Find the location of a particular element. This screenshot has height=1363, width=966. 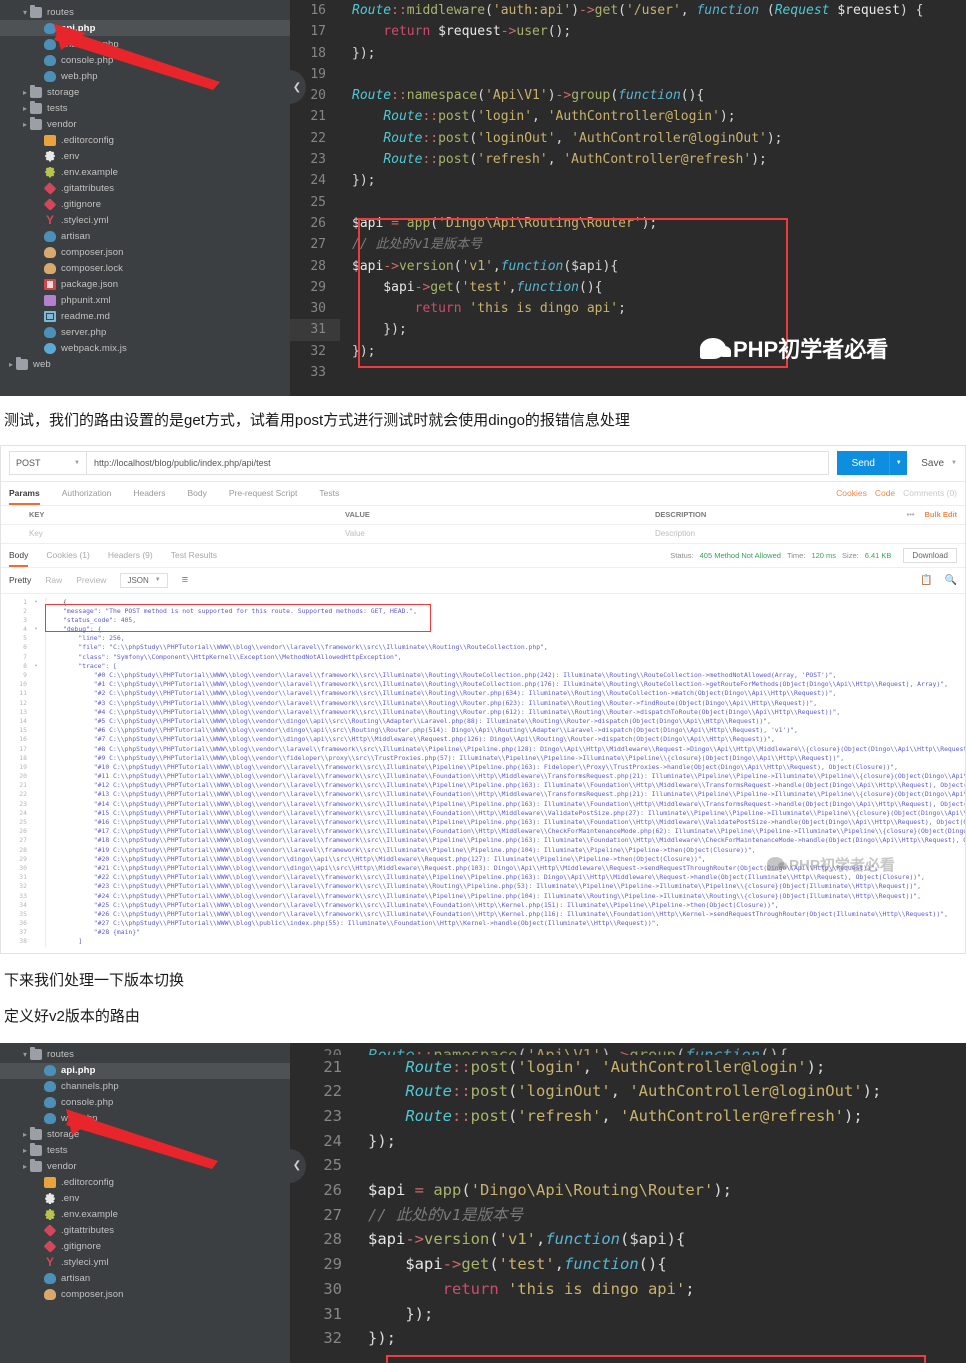

word-wrap-icon: ≡ is located at coordinates (185, 580).